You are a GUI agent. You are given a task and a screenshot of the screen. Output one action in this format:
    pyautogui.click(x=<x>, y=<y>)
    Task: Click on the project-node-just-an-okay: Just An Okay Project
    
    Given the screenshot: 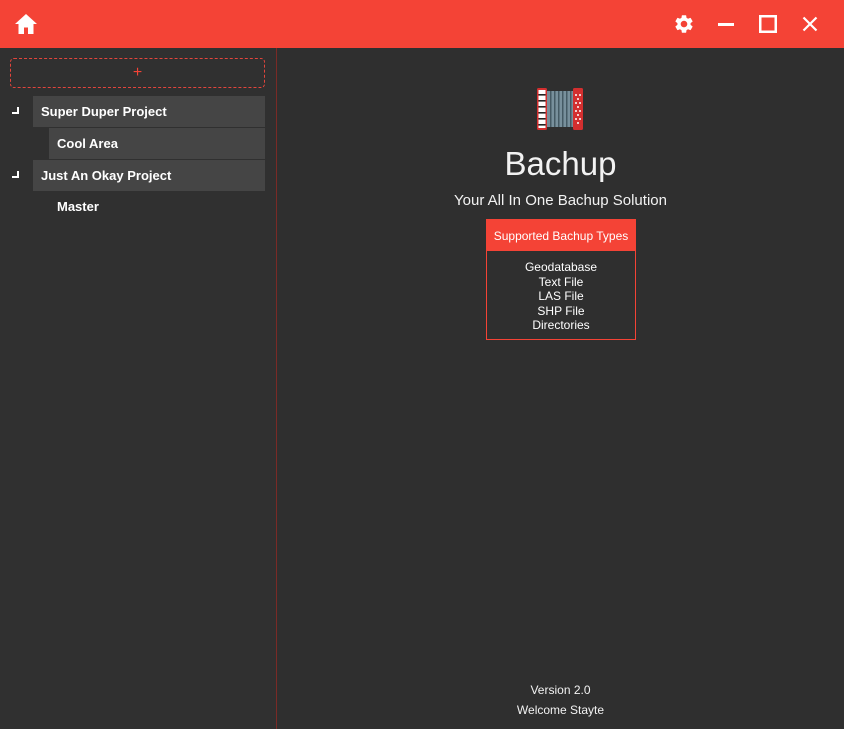 What is the action you would take?
    pyautogui.click(x=149, y=175)
    